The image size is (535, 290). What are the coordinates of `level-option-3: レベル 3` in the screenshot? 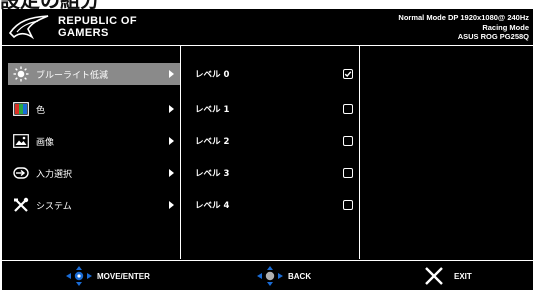 It's located at (275, 173).